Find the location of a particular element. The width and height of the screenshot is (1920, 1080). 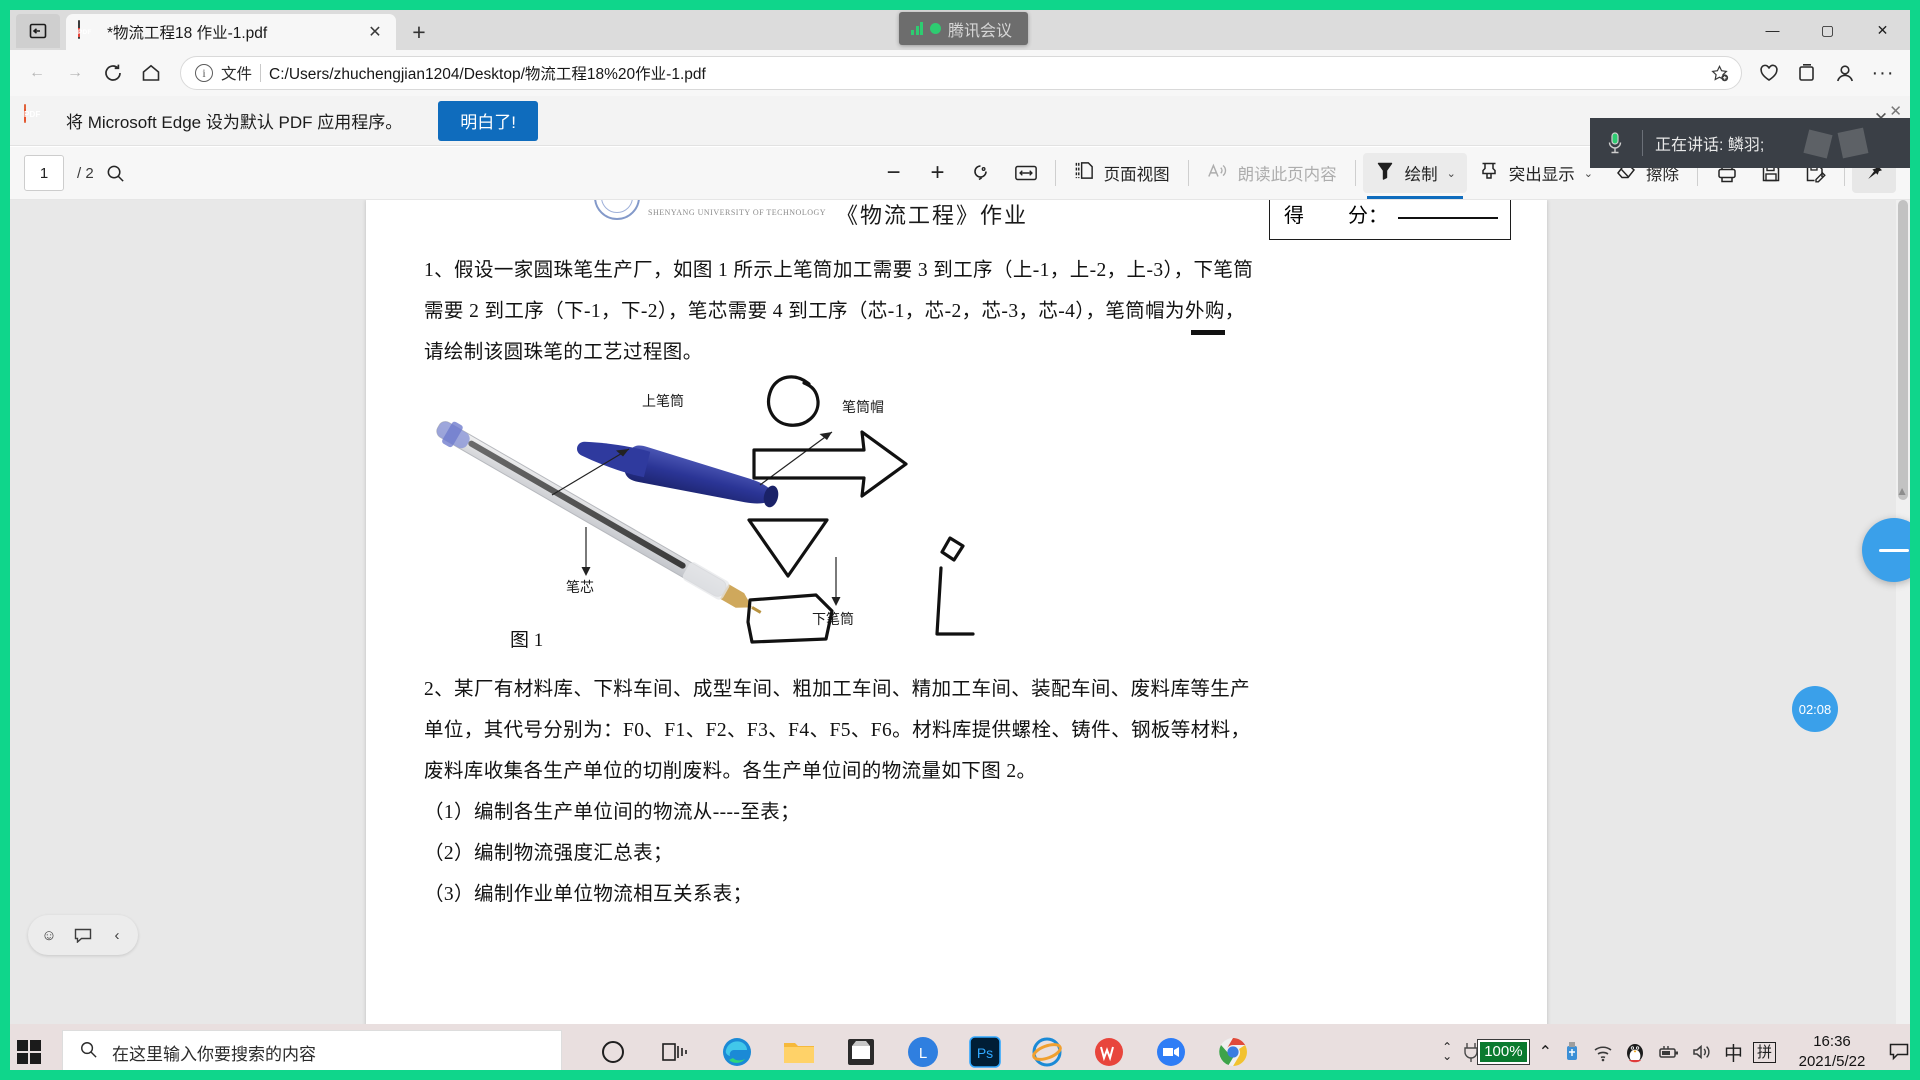

taskbar-app-file-explorer is located at coordinates (799, 1052).